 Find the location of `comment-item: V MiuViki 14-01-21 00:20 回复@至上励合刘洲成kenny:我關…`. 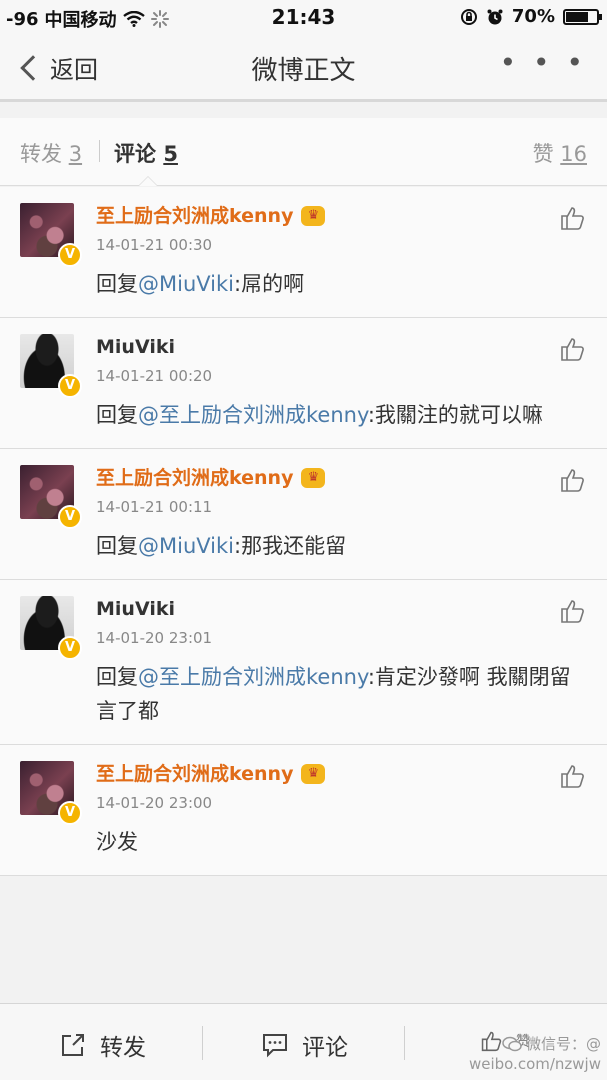

comment-item: V MiuViki 14-01-21 00:20 回复@至上励合刘洲成kenny:我關… is located at coordinates (303, 383).